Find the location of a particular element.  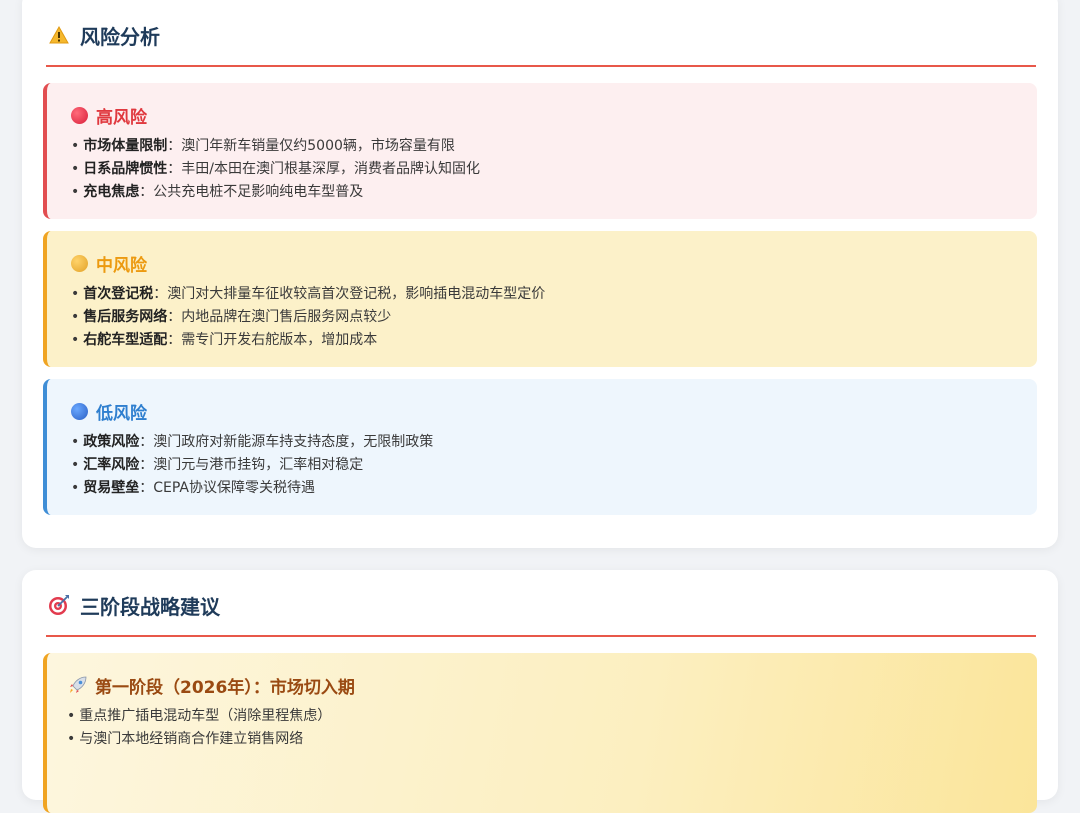

yellow-circle-icon is located at coordinates (79, 263).